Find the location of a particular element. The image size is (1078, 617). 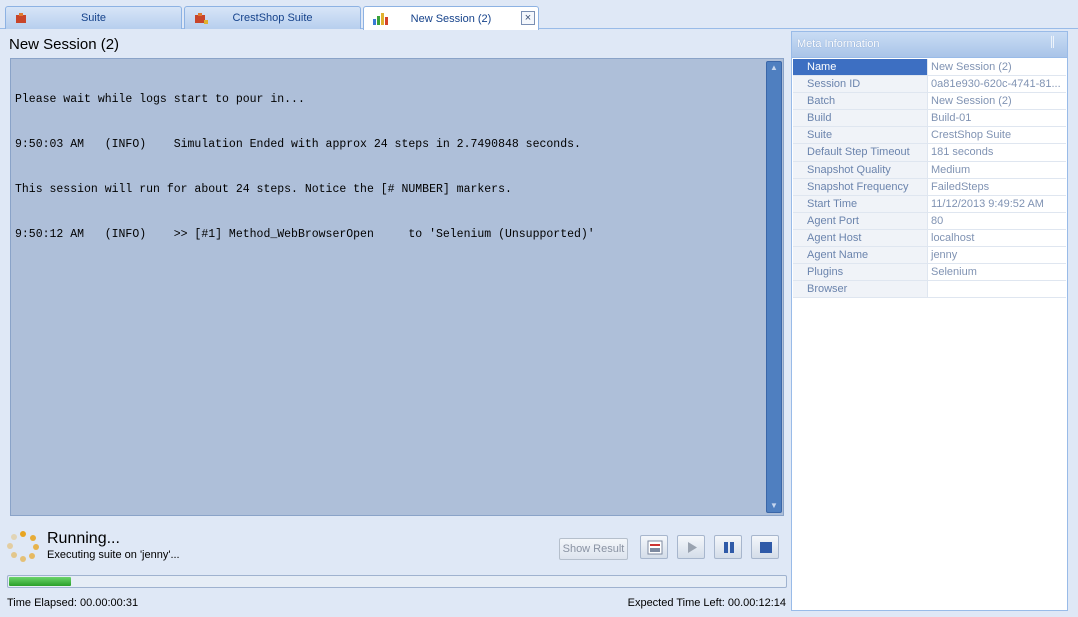

log-icon is located at coordinates (655, 547).